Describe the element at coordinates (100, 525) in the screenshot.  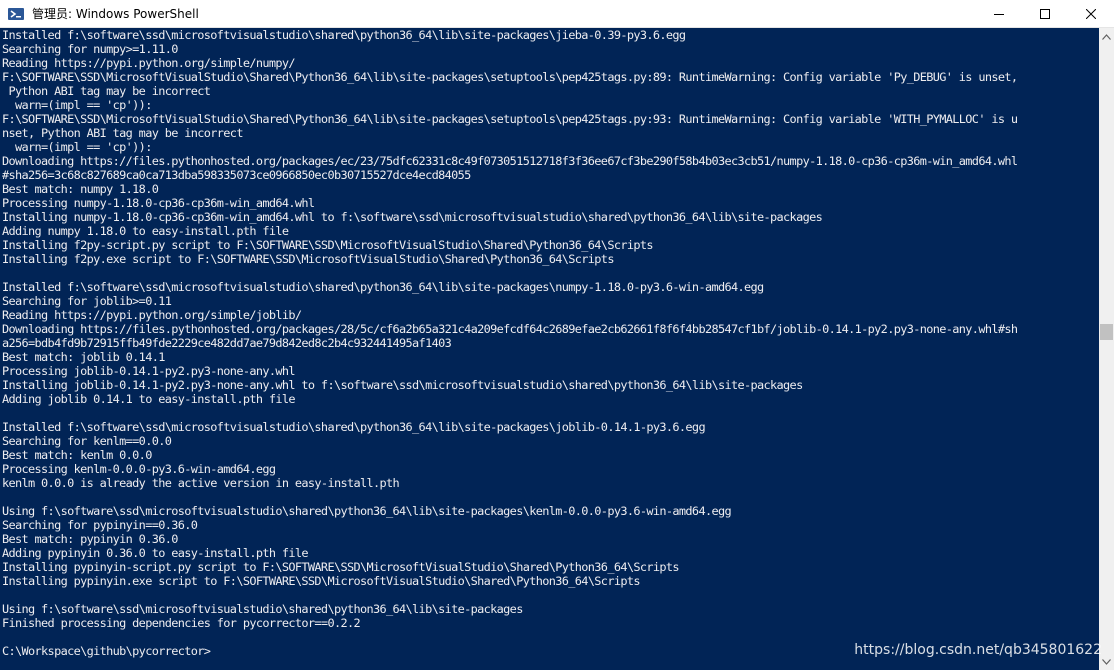
I see `terminal-line: Searching for pypinyin==0.36.0` at that location.